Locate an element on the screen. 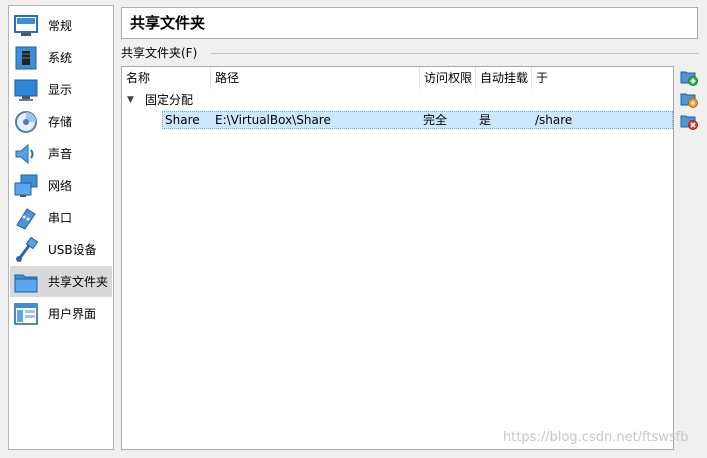 The width and height of the screenshot is (707, 458). sidebar-item-label: 常规 is located at coordinates (60, 26).